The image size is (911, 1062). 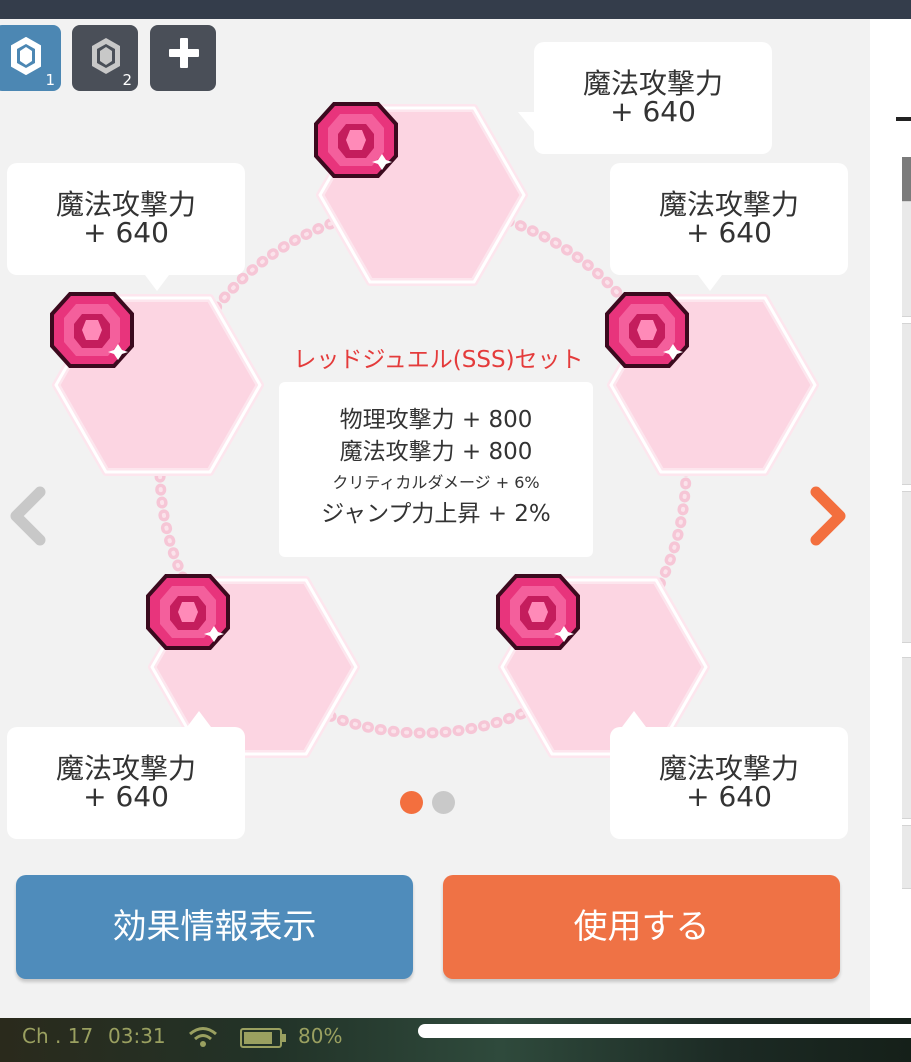 I want to click on set-bonus-title: レッドジュエル(SSS)セット, so click(x=438, y=360).